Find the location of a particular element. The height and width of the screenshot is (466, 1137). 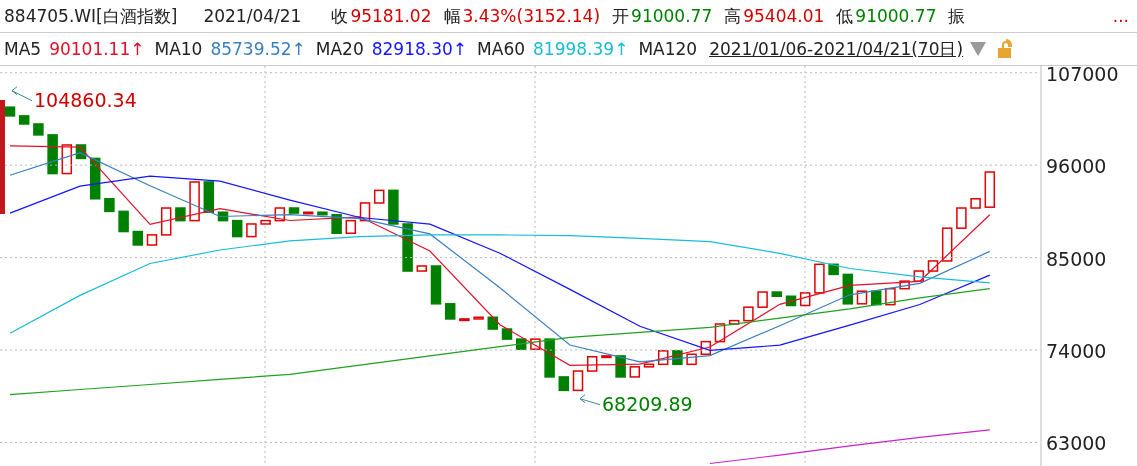

field-label: 高 is located at coordinates (733, 16).